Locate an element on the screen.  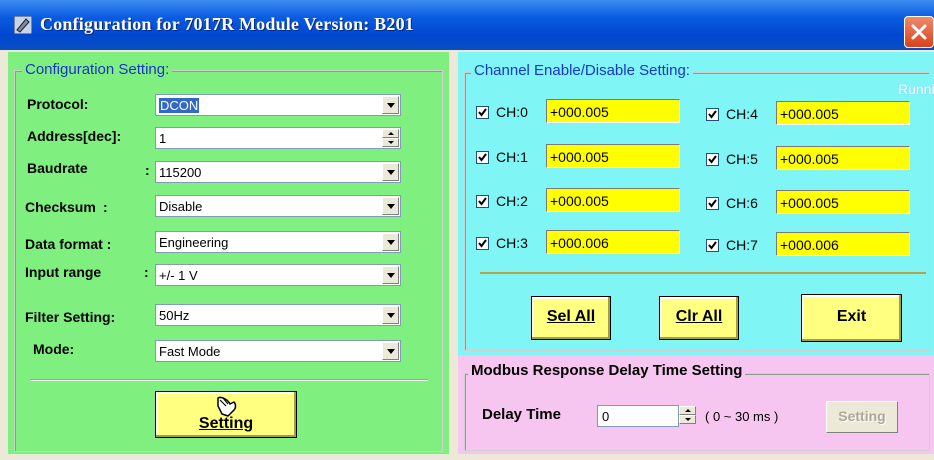
channel-separator is located at coordinates (703, 273).